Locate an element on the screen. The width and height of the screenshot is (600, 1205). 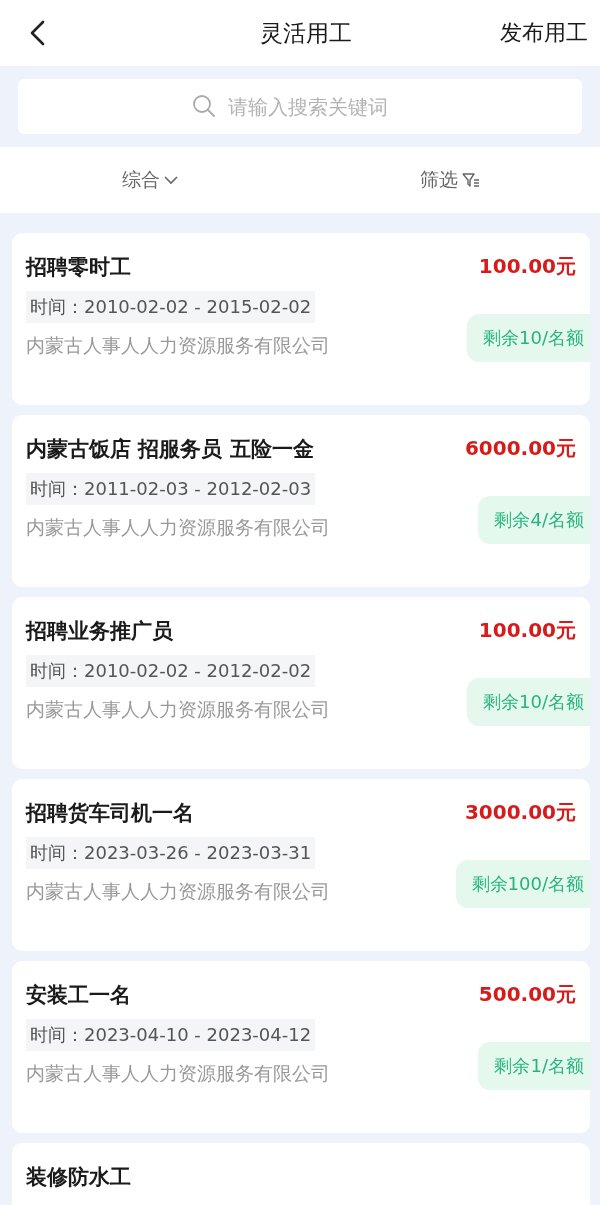
job-card: 安装工一名 时间：2023-04-10 - 2023-04-12 内蒙古人事人人力资源服务有限公司 500.00元 剩余1/名额 is located at coordinates (301, 1047).